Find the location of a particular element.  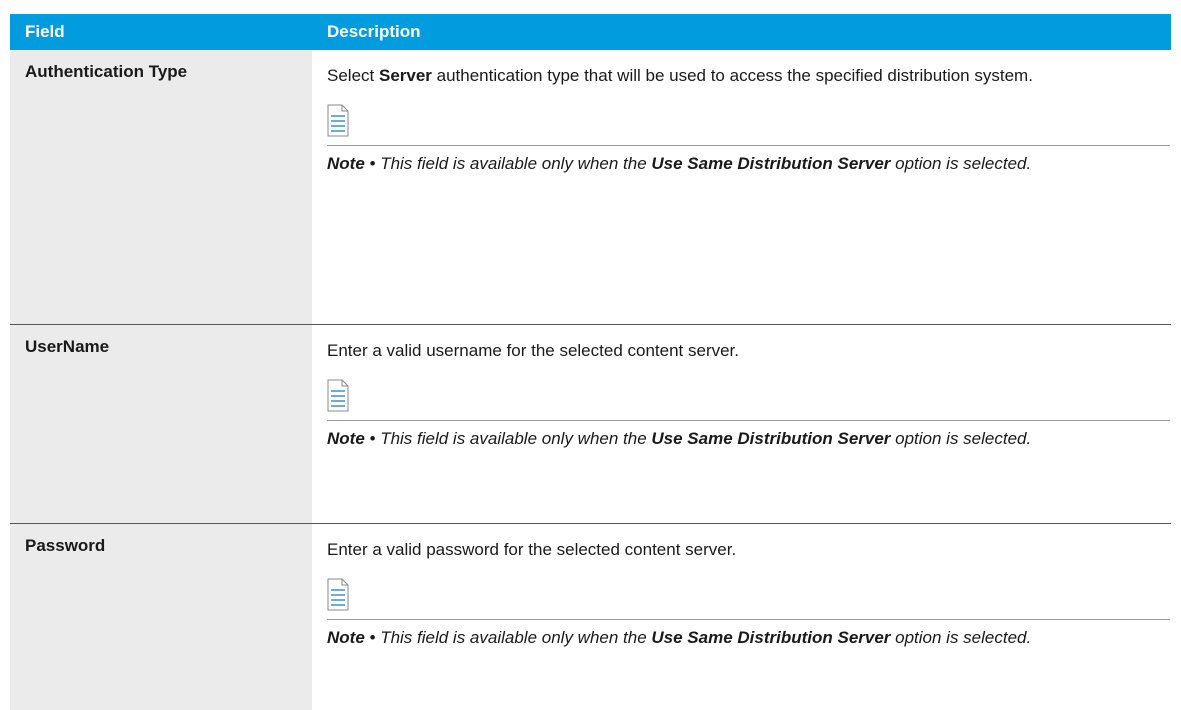

field-name: Authentication Type is located at coordinates (161, 187).